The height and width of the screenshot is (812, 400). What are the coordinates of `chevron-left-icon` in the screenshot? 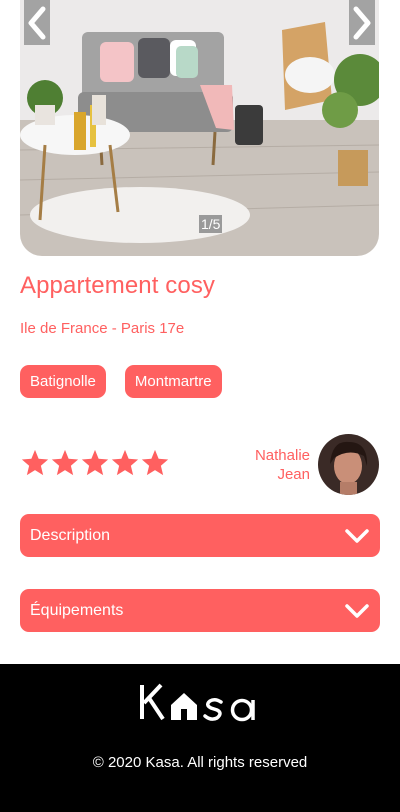 It's located at (37, 22).